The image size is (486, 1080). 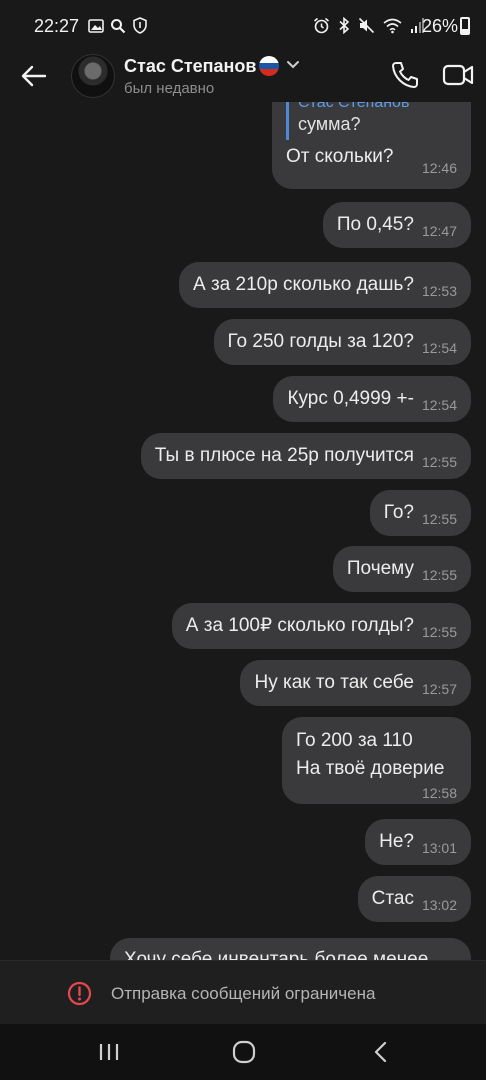 I want to click on message-text-line1: Го 200 за 110, so click(x=354, y=740).